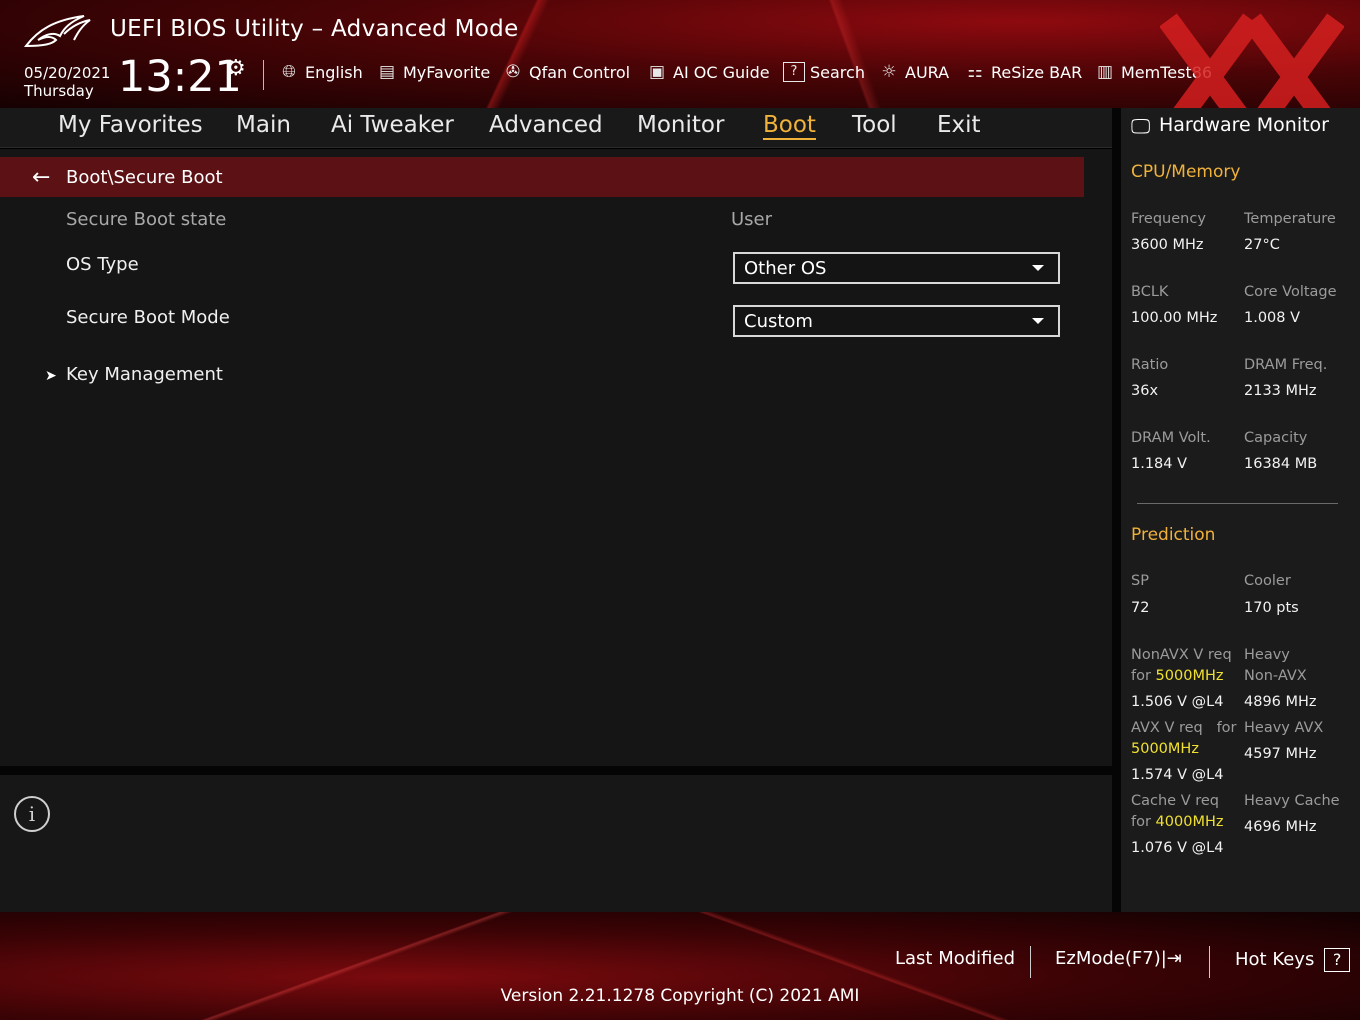 The width and height of the screenshot is (1360, 1020). Describe the element at coordinates (546, 125) in the screenshot. I see `tab-advanced: Advanced` at that location.